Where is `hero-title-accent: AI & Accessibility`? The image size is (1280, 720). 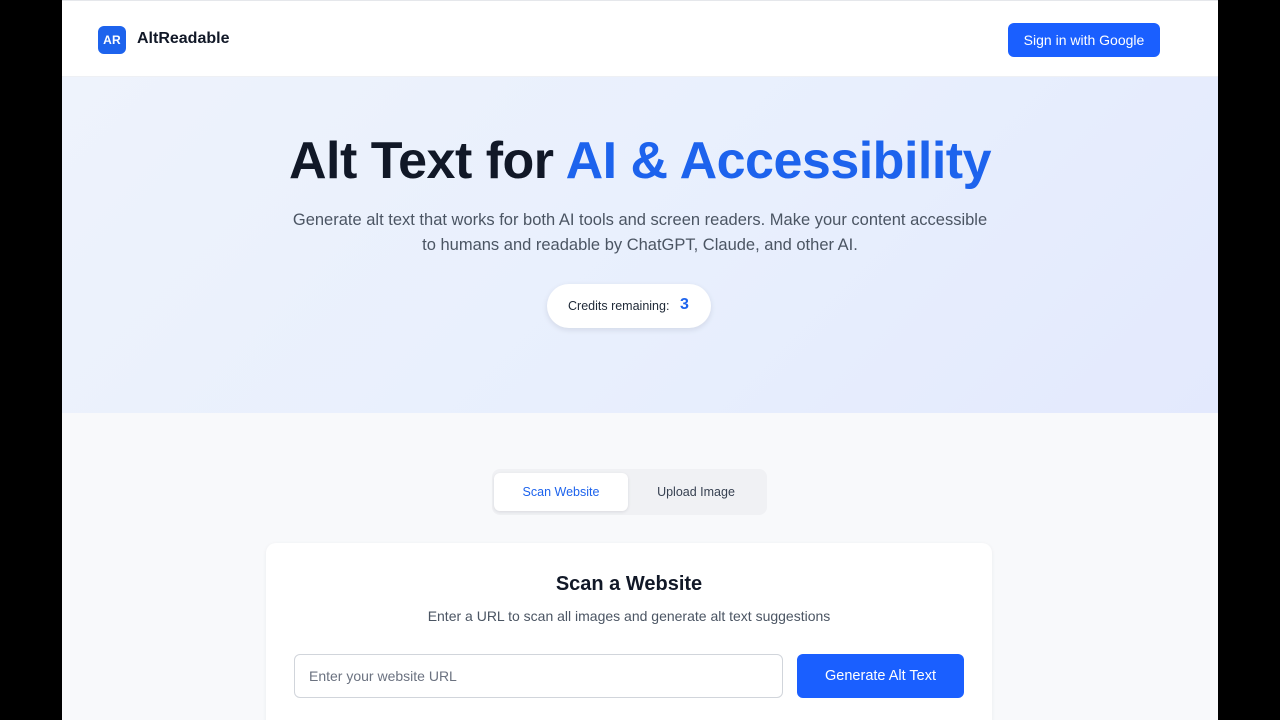 hero-title-accent: AI & Accessibility is located at coordinates (778, 161).